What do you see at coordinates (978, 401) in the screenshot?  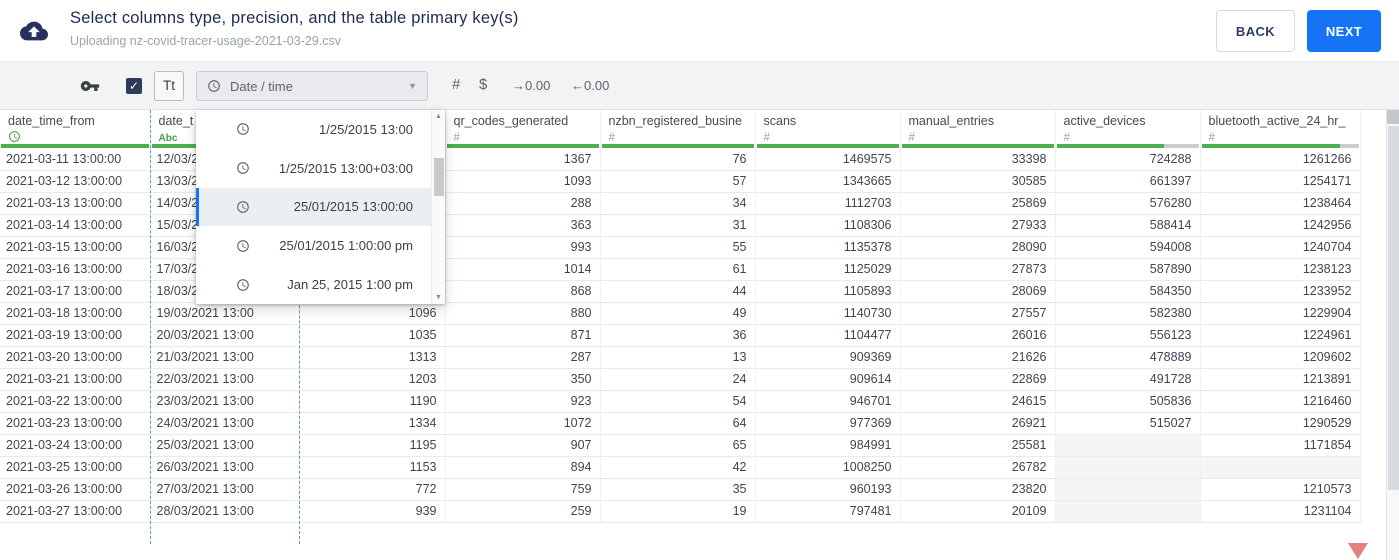 I see `table-cell: 24615` at bounding box center [978, 401].